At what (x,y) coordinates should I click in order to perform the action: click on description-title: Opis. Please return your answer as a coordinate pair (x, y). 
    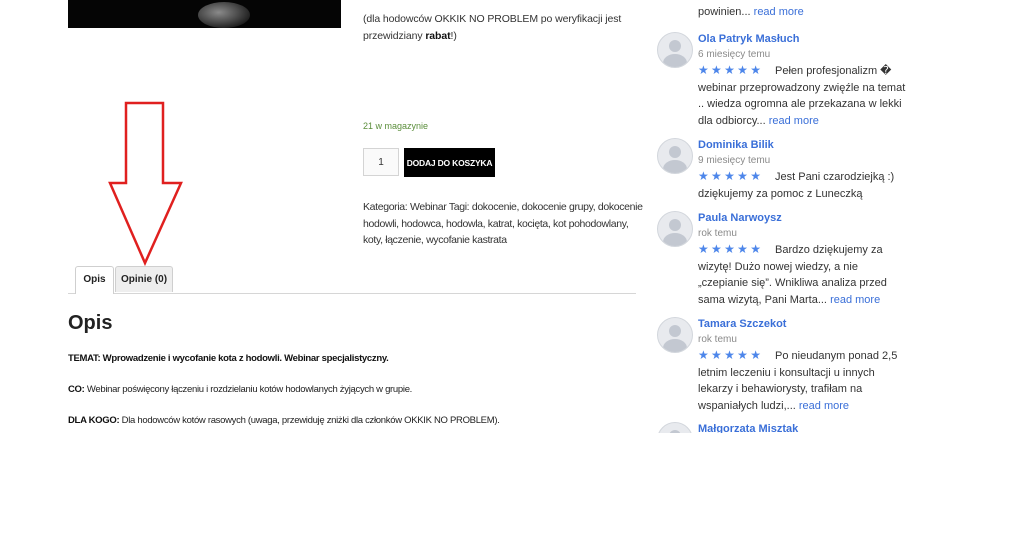
    Looking at the image, I should click on (90, 323).